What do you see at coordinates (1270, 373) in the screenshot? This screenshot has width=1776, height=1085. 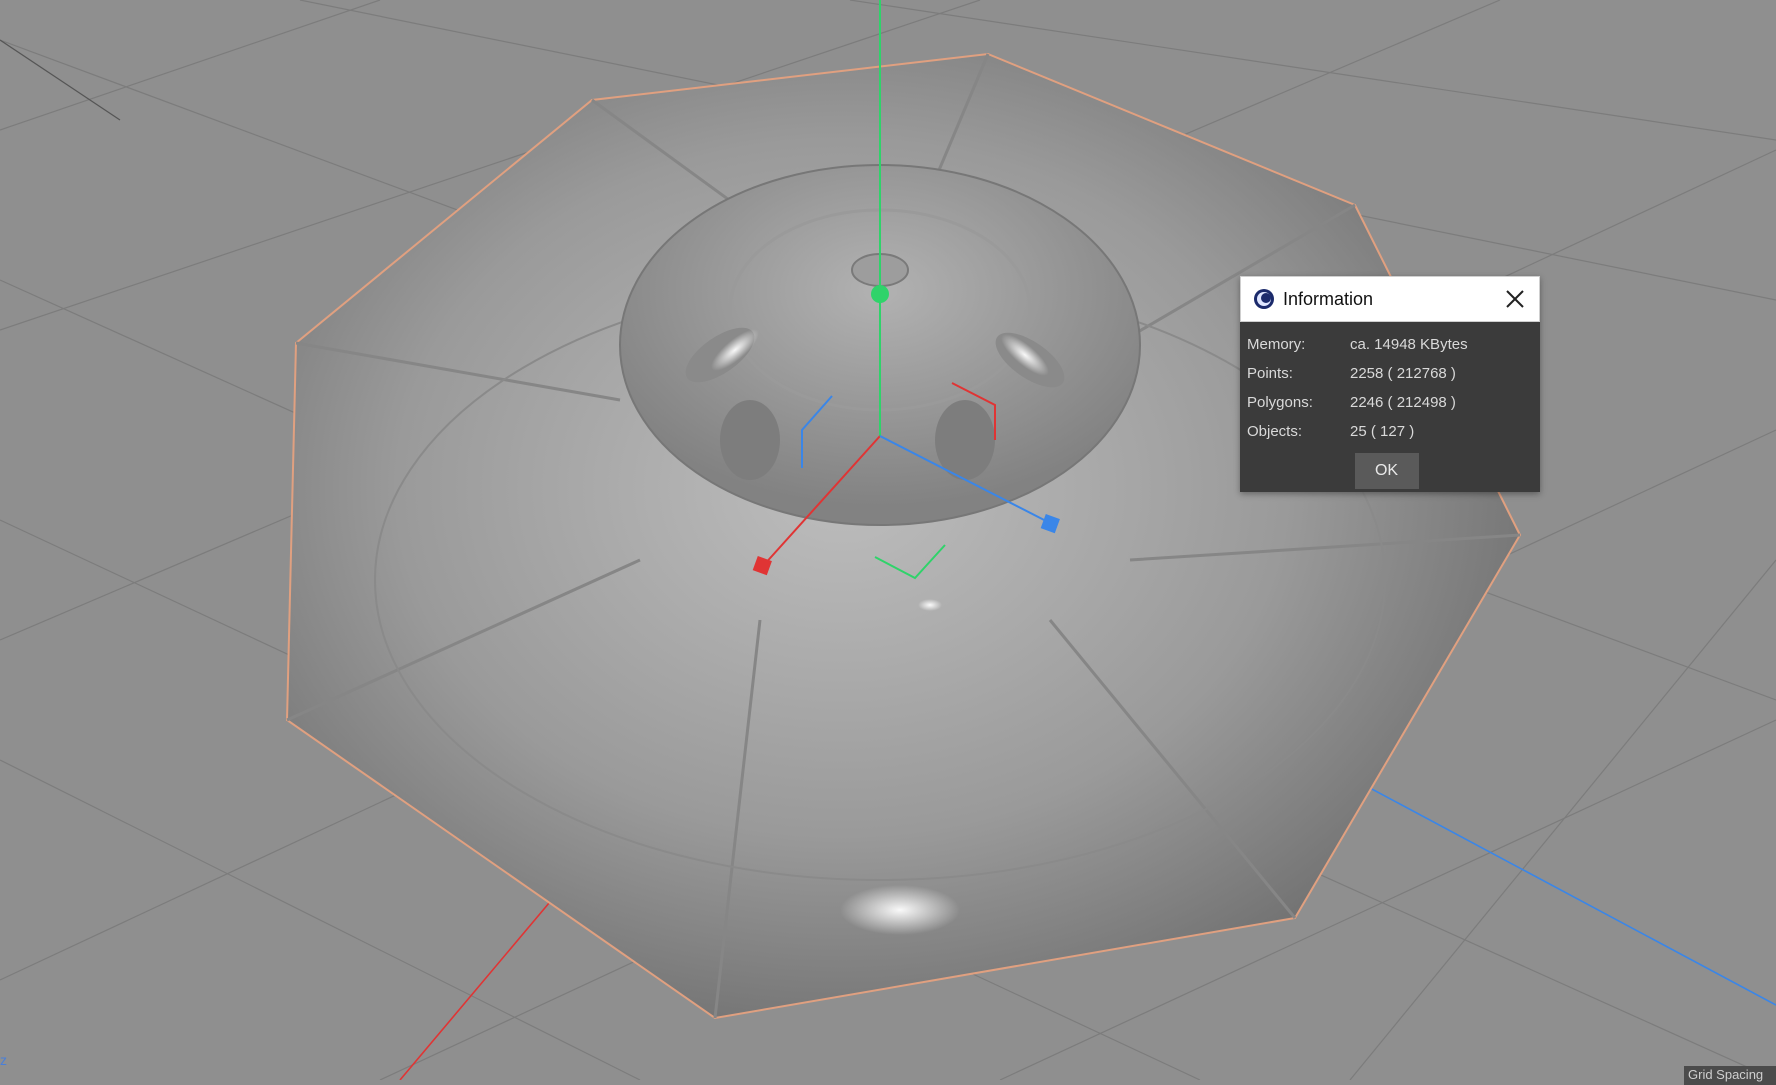 I see `info-label: Points:` at bounding box center [1270, 373].